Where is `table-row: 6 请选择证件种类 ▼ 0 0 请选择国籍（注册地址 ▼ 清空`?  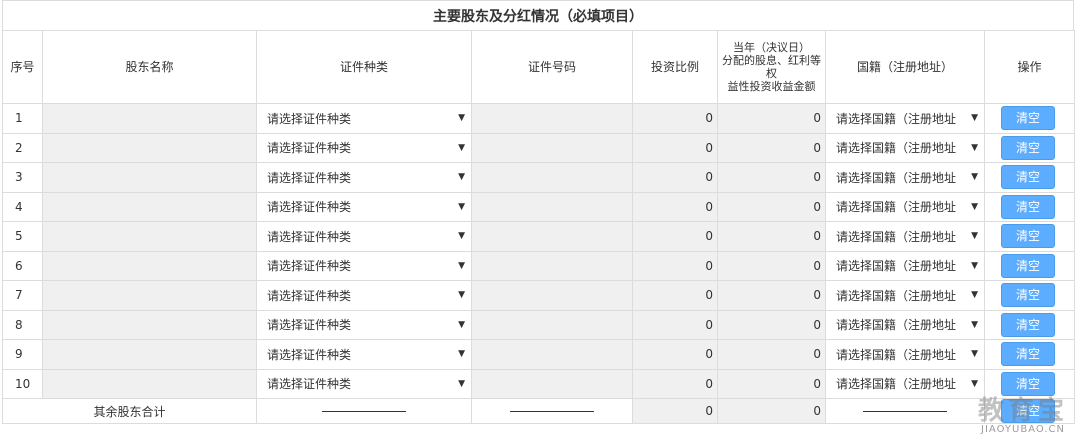 table-row: 6 请选择证件种类 ▼ 0 0 请选择国籍（注册地址 ▼ 清空 is located at coordinates (538, 265).